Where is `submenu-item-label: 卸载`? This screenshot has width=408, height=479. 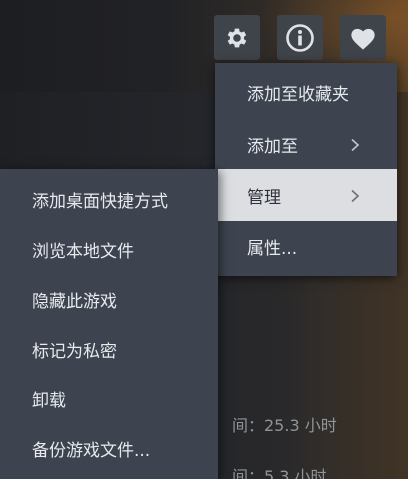 submenu-item-label: 卸载 is located at coordinates (49, 400).